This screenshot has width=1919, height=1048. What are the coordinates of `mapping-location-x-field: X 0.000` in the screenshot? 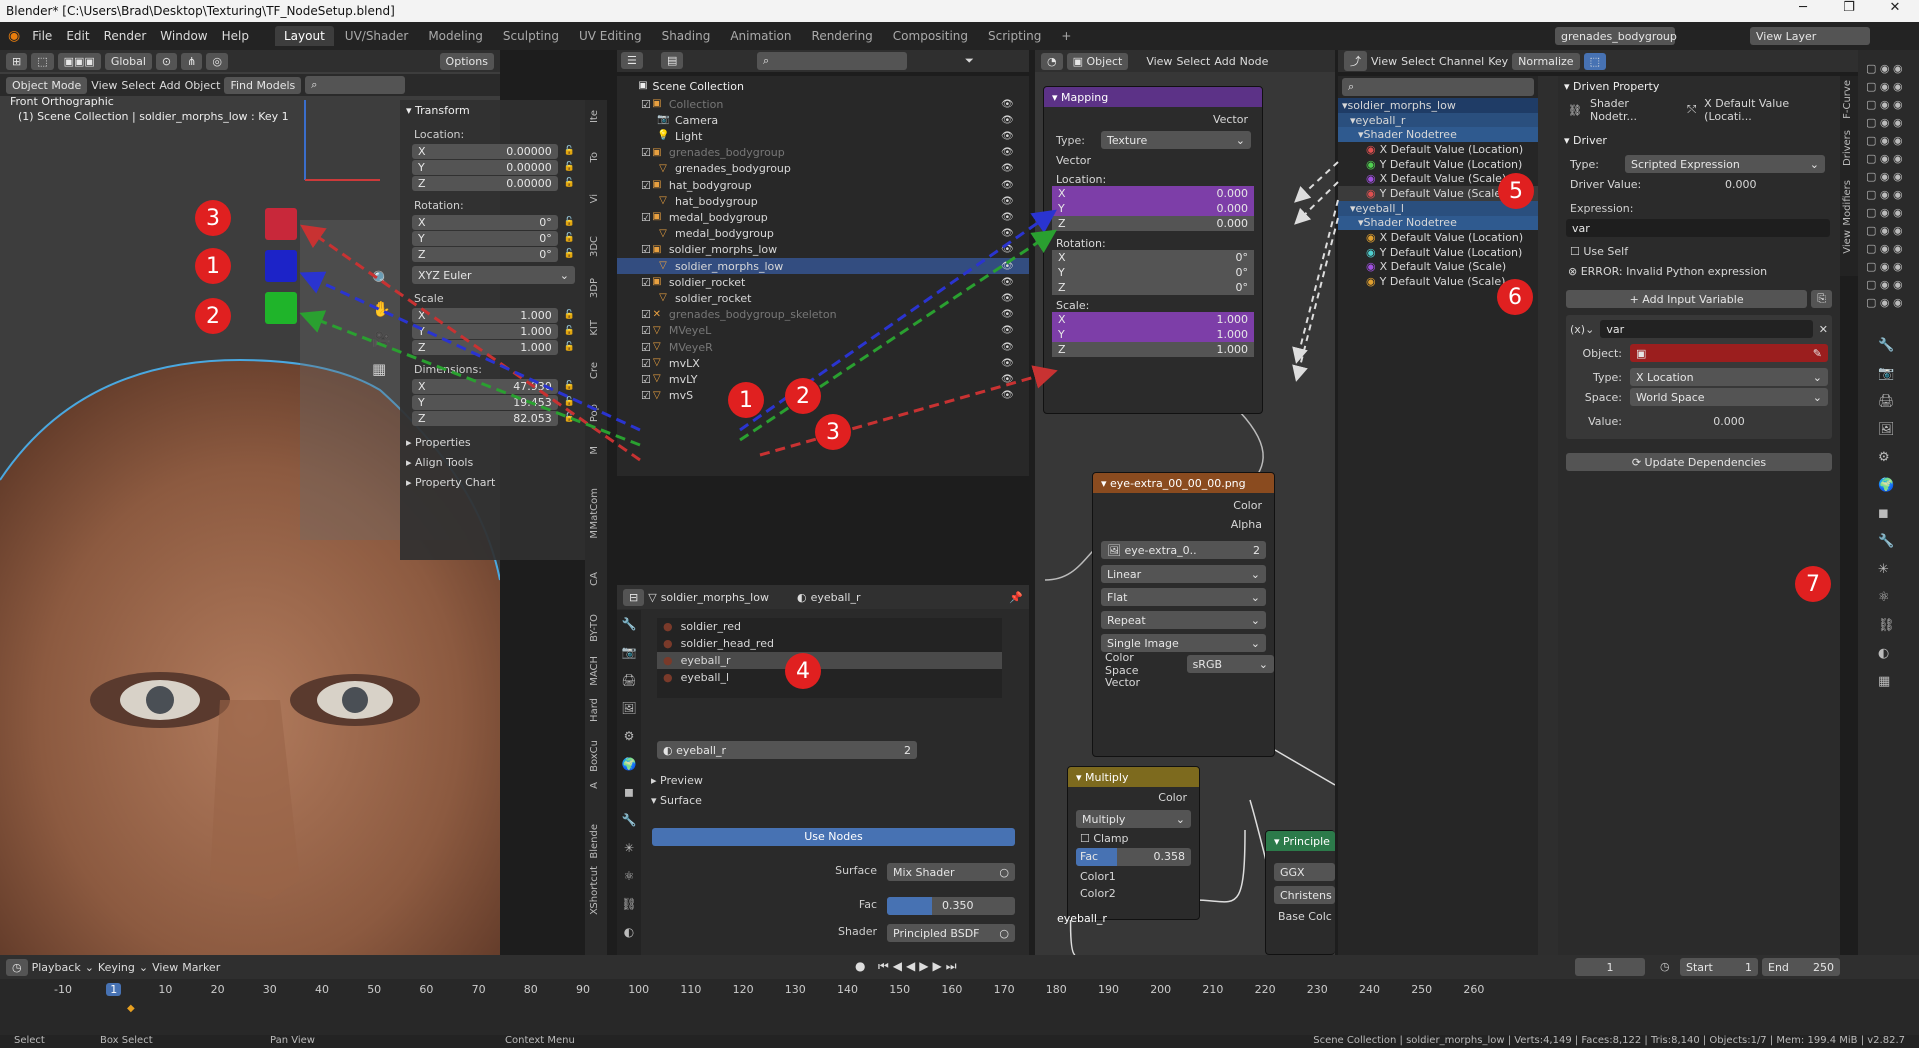 It's located at (1153, 193).